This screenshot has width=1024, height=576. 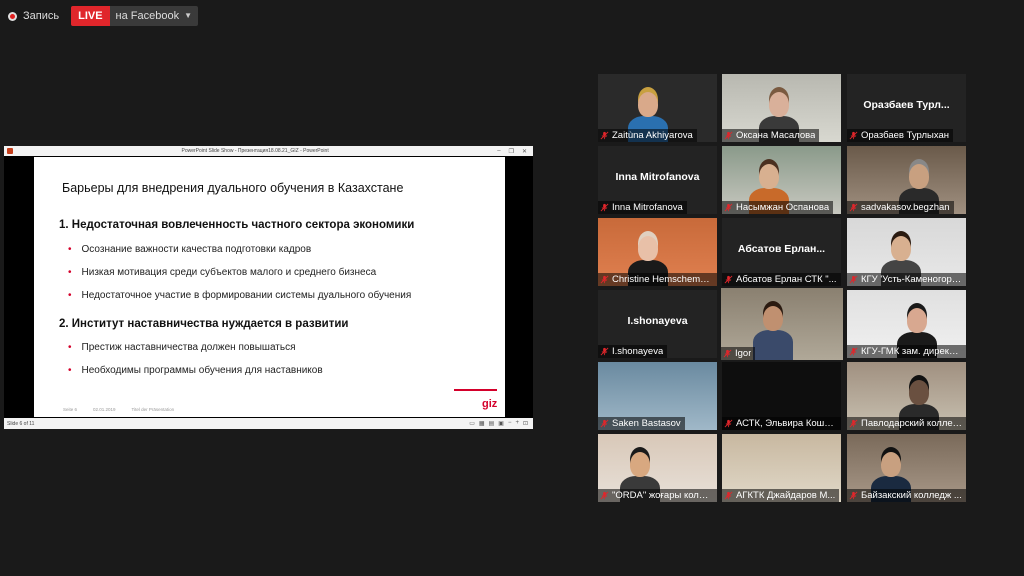 I want to click on giz-logo: giz, so click(x=490, y=404).